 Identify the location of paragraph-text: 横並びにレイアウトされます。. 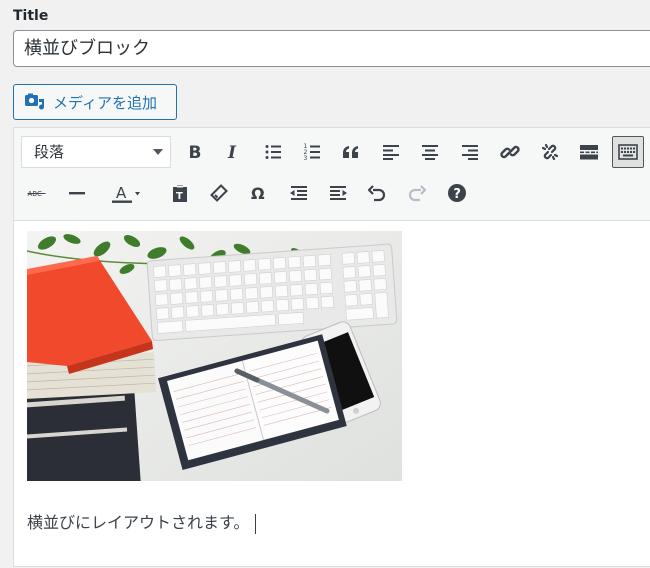
(142, 521).